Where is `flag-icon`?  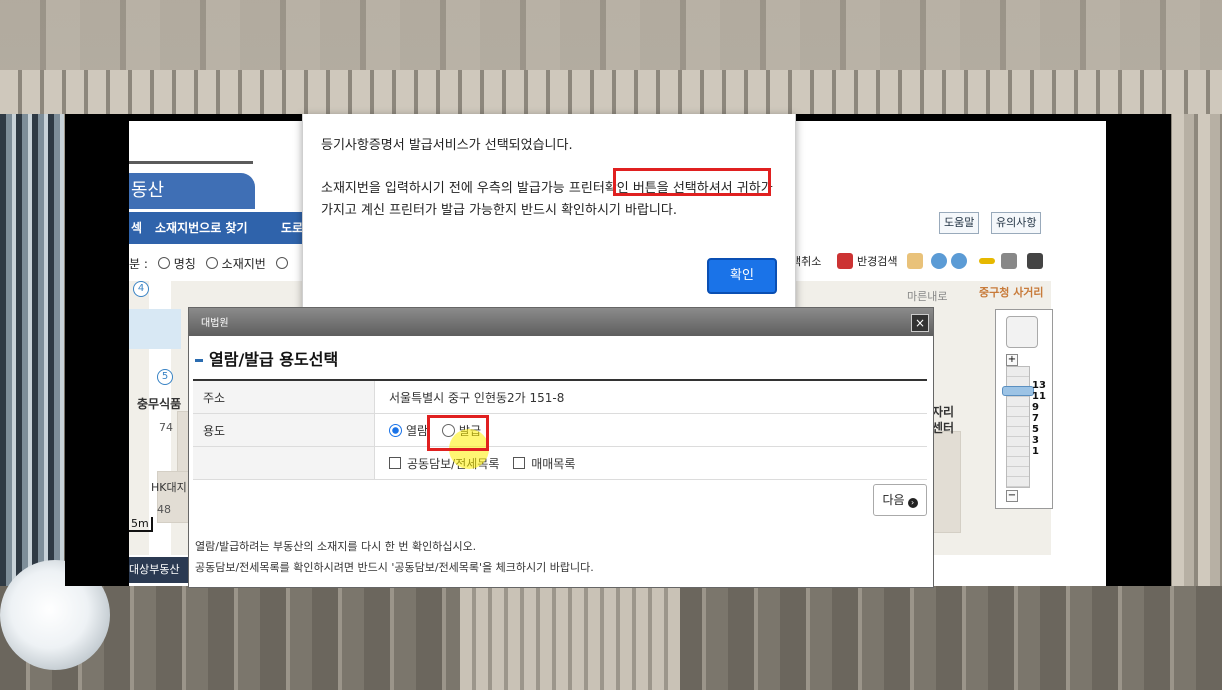
flag-icon is located at coordinates (845, 261).